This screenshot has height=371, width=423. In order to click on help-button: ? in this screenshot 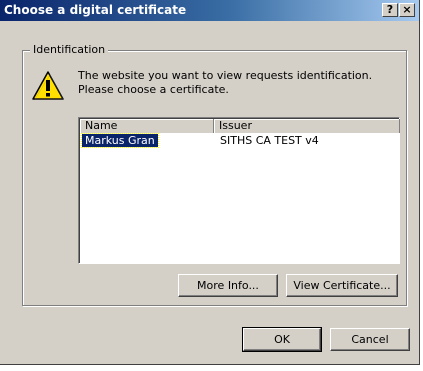, I will do `click(390, 10)`.